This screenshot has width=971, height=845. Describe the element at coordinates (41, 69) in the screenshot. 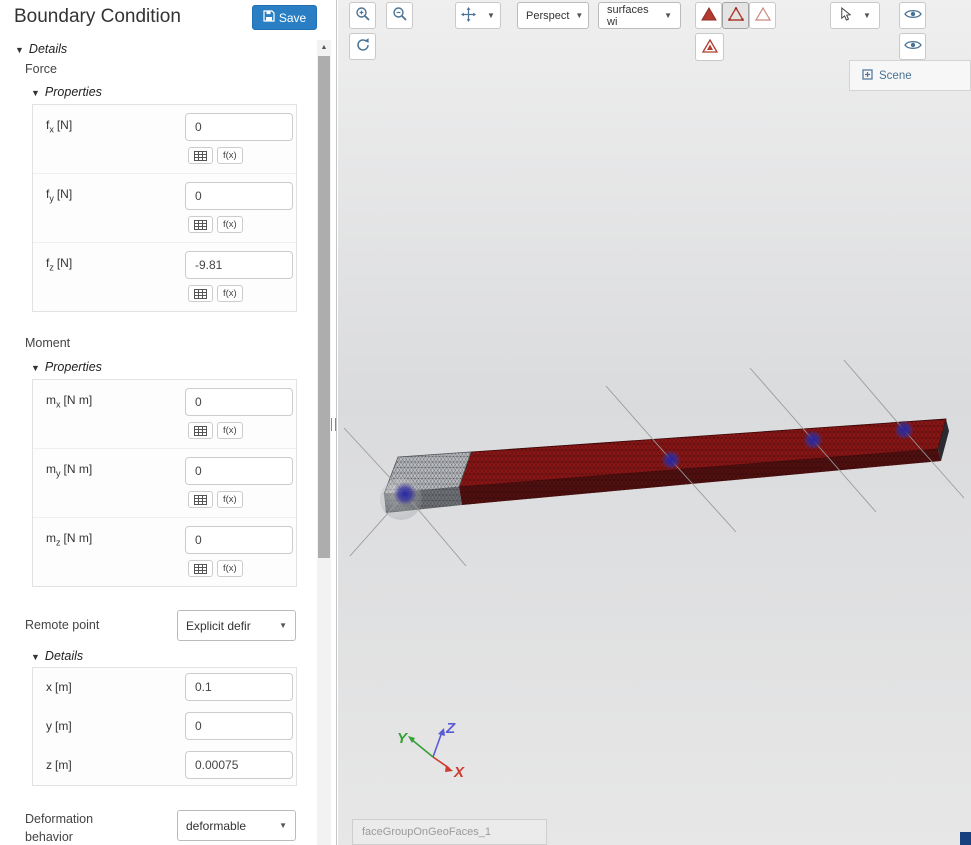

I see `force-group-label: Force` at that location.